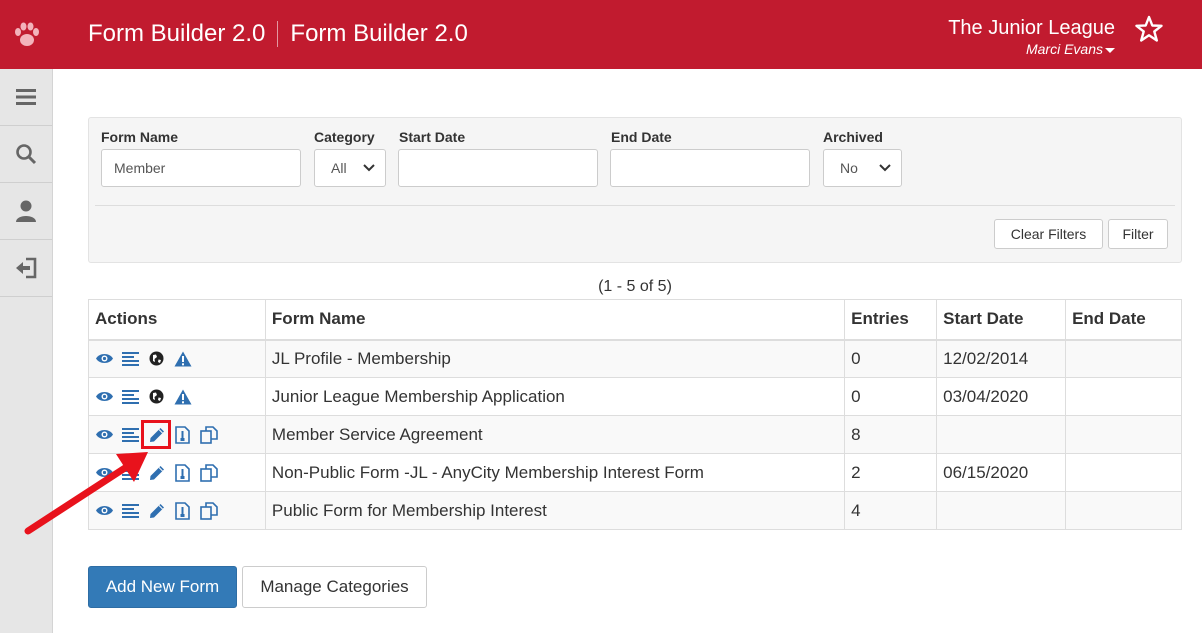  Describe the element at coordinates (26, 34) in the screenshot. I see `paw-logo-icon` at that location.